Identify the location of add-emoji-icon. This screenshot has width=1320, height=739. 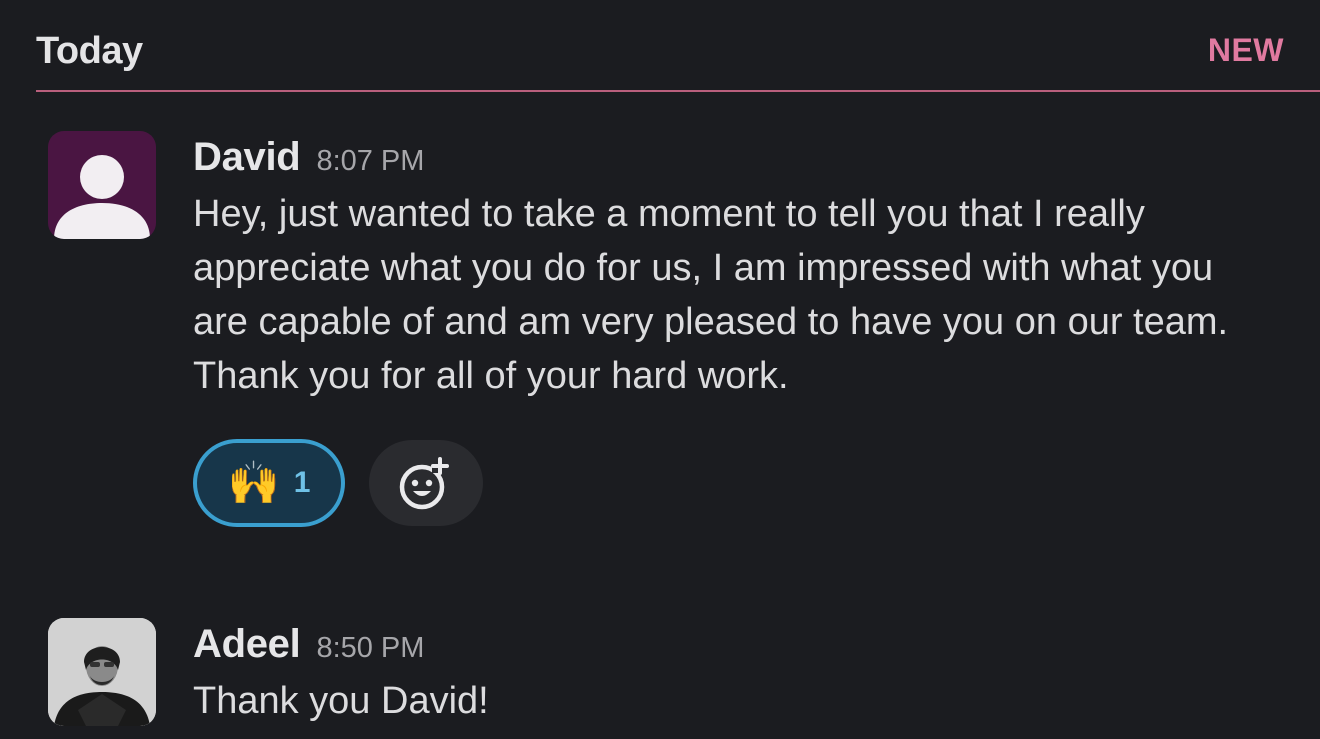
(424, 483).